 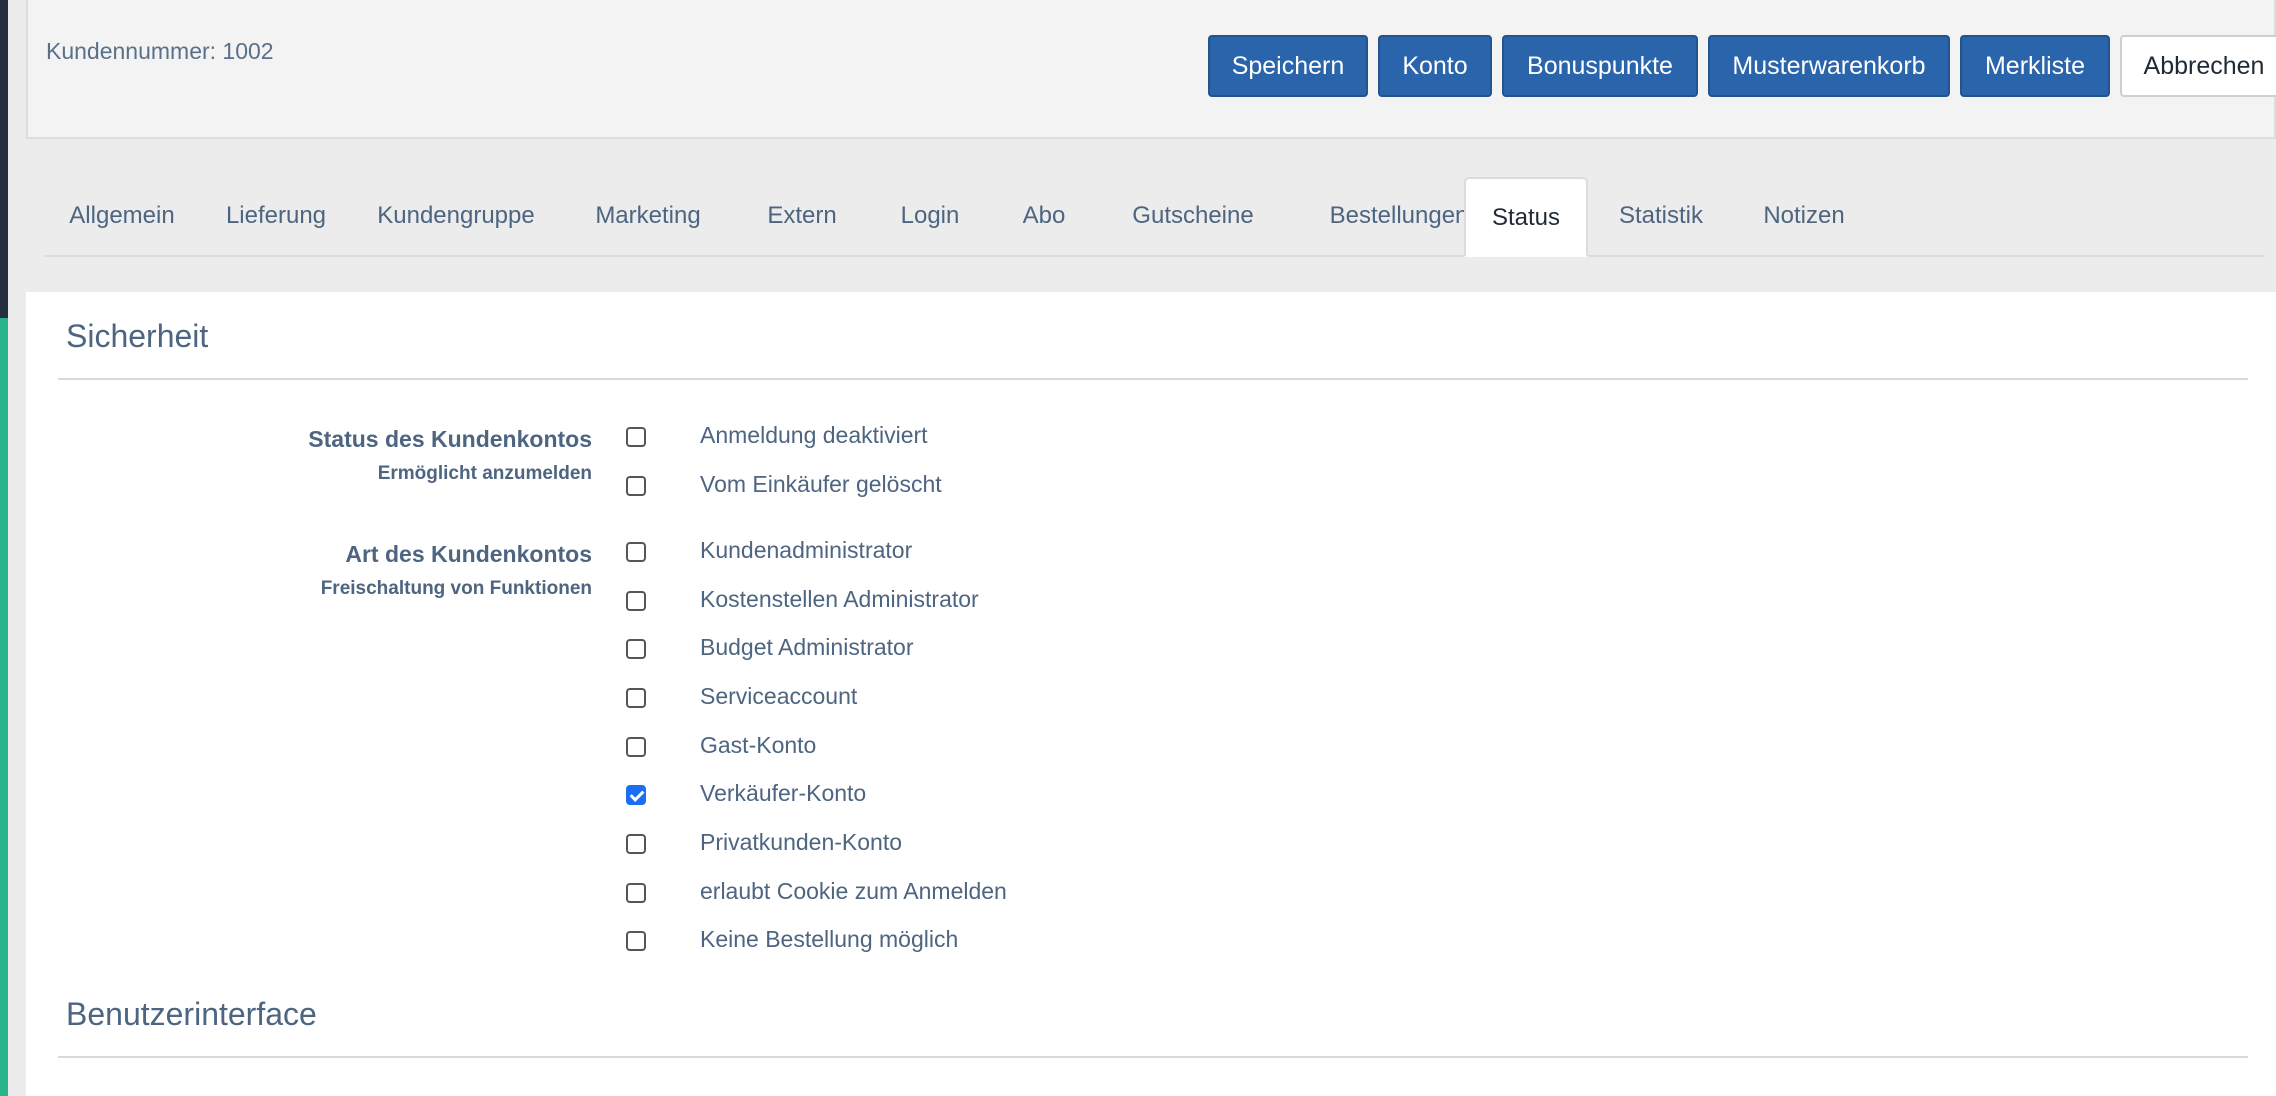 What do you see at coordinates (2198, 66) in the screenshot?
I see `cancel-button: Abbrechen` at bounding box center [2198, 66].